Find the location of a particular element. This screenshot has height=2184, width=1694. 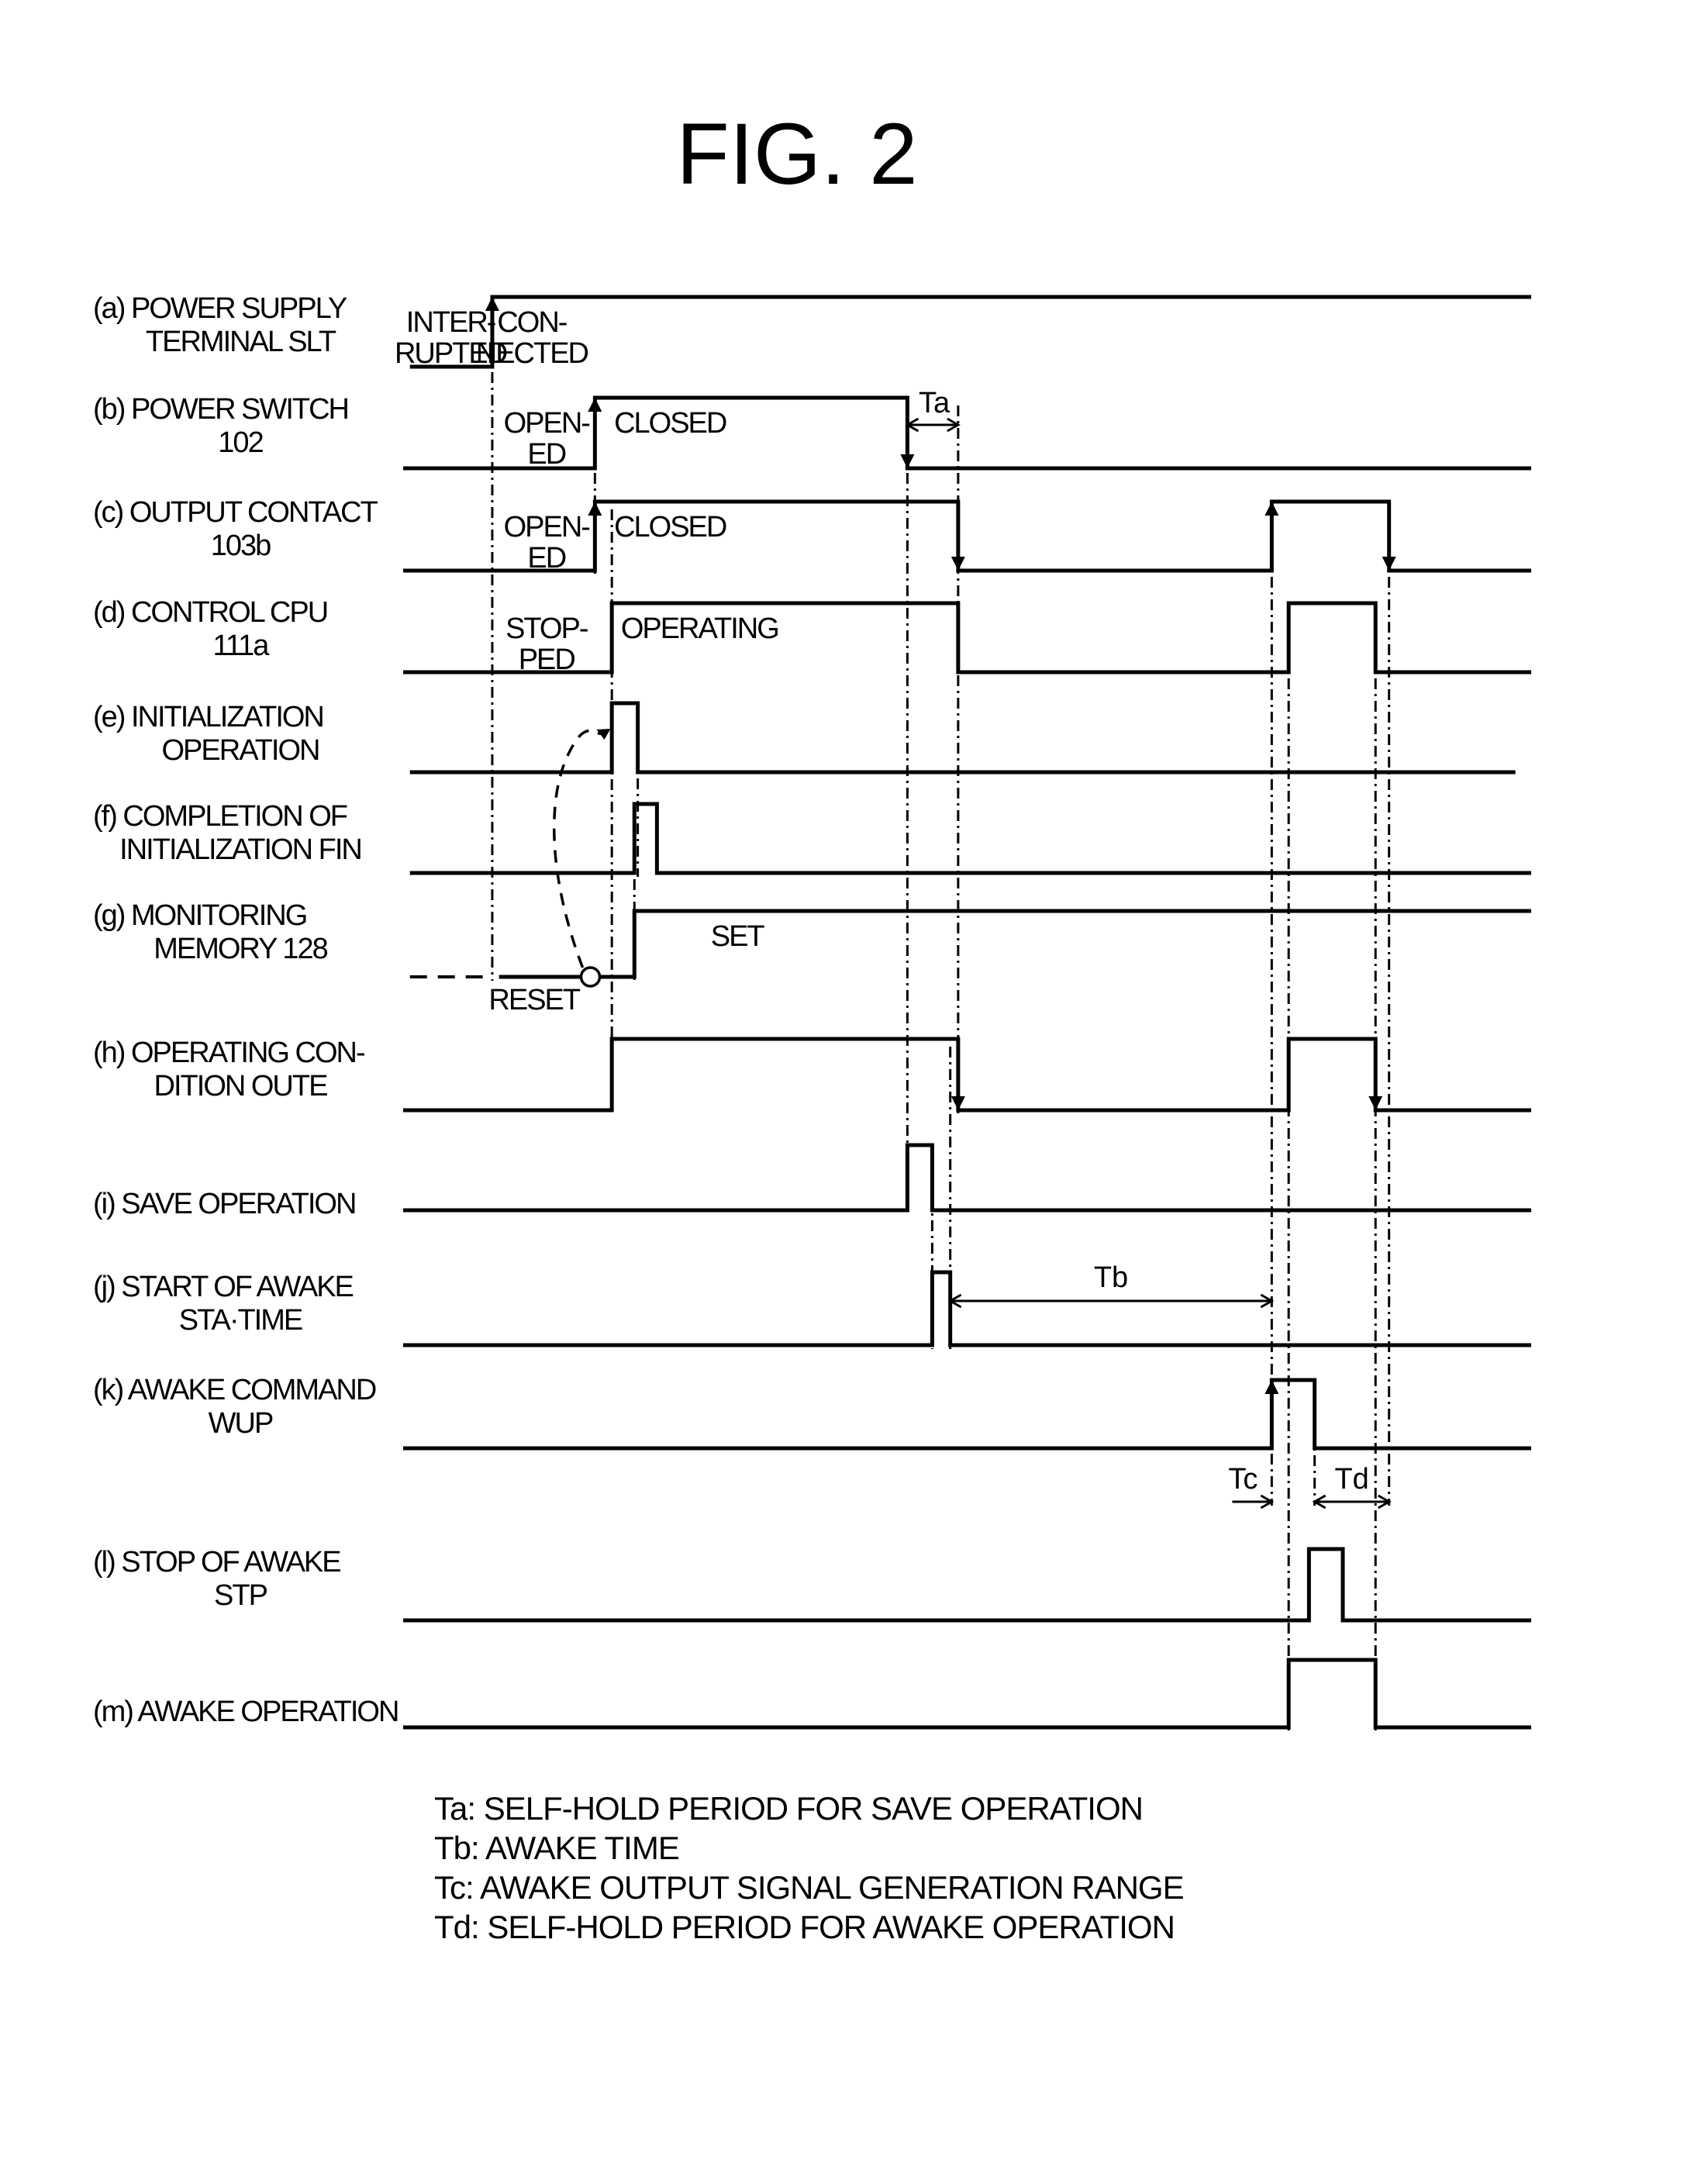

state-label-d-0: STOP- is located at coordinates (546, 629).